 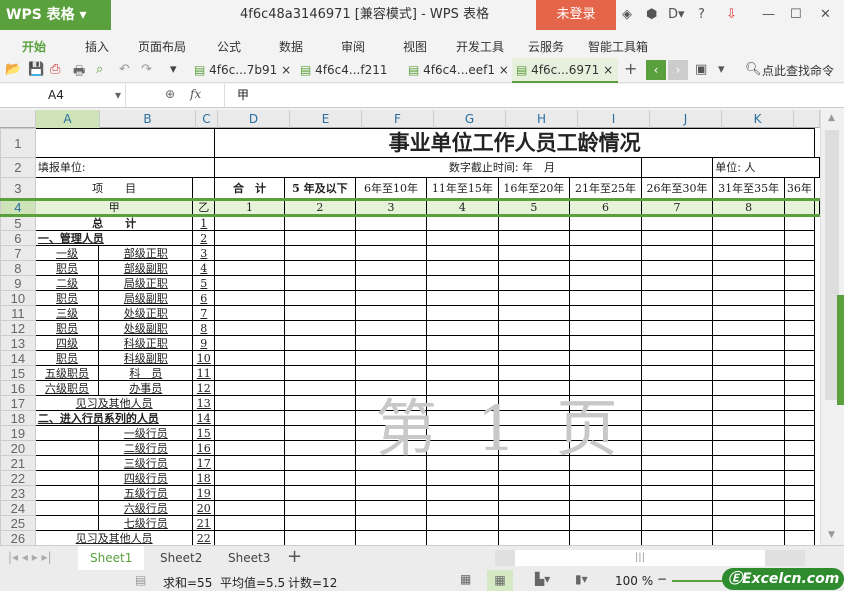 I want to click on row-number: 17, so click(x=204, y=463).